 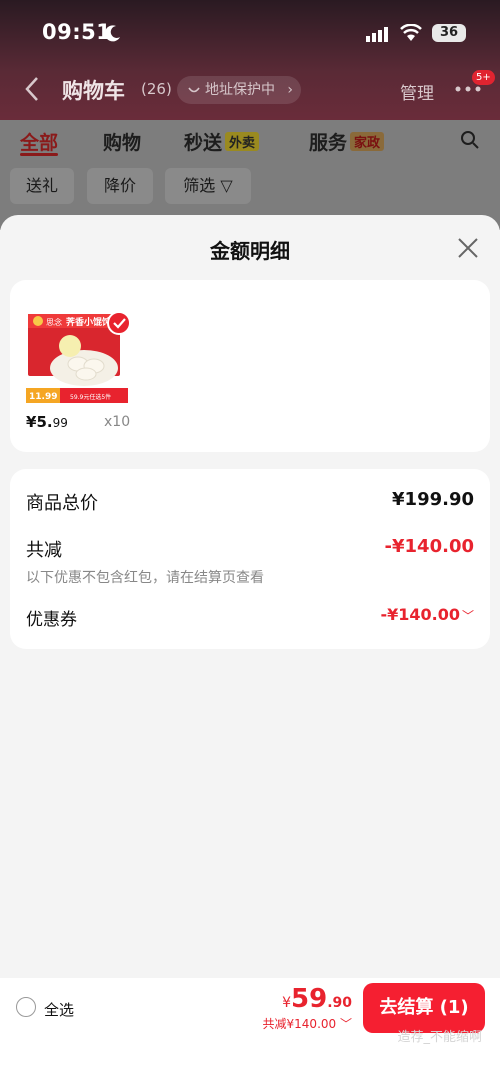 I want to click on moon-icon, so click(x=112, y=33).